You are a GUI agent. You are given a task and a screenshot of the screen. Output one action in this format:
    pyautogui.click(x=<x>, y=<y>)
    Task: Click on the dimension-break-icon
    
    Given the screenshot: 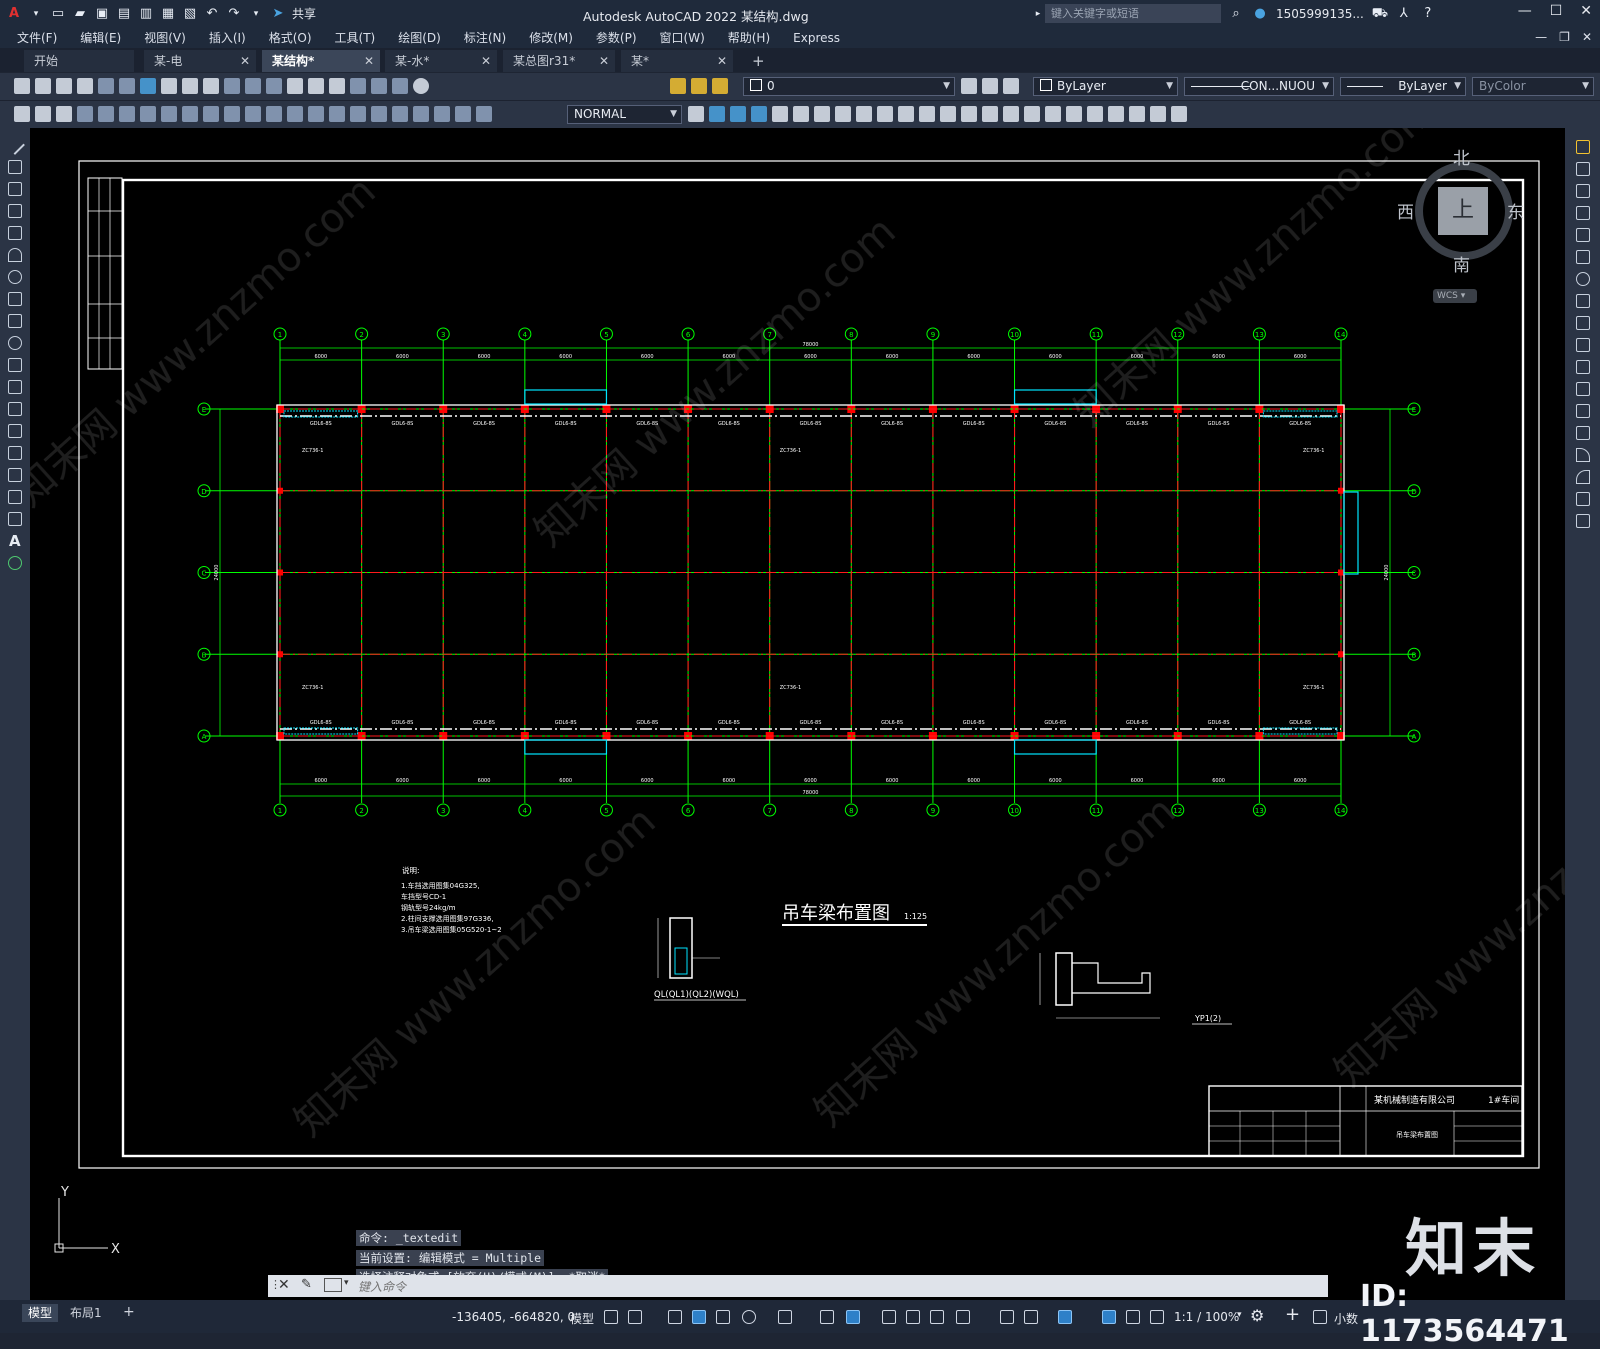 What is the action you would take?
    pyautogui.click(x=337, y=114)
    